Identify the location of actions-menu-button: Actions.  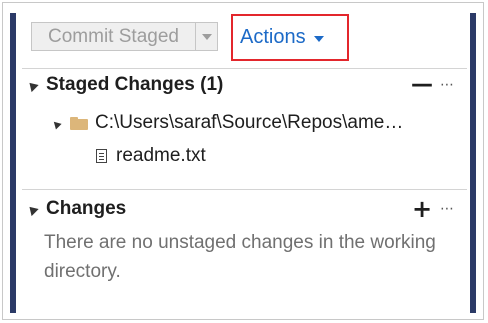
(290, 37).